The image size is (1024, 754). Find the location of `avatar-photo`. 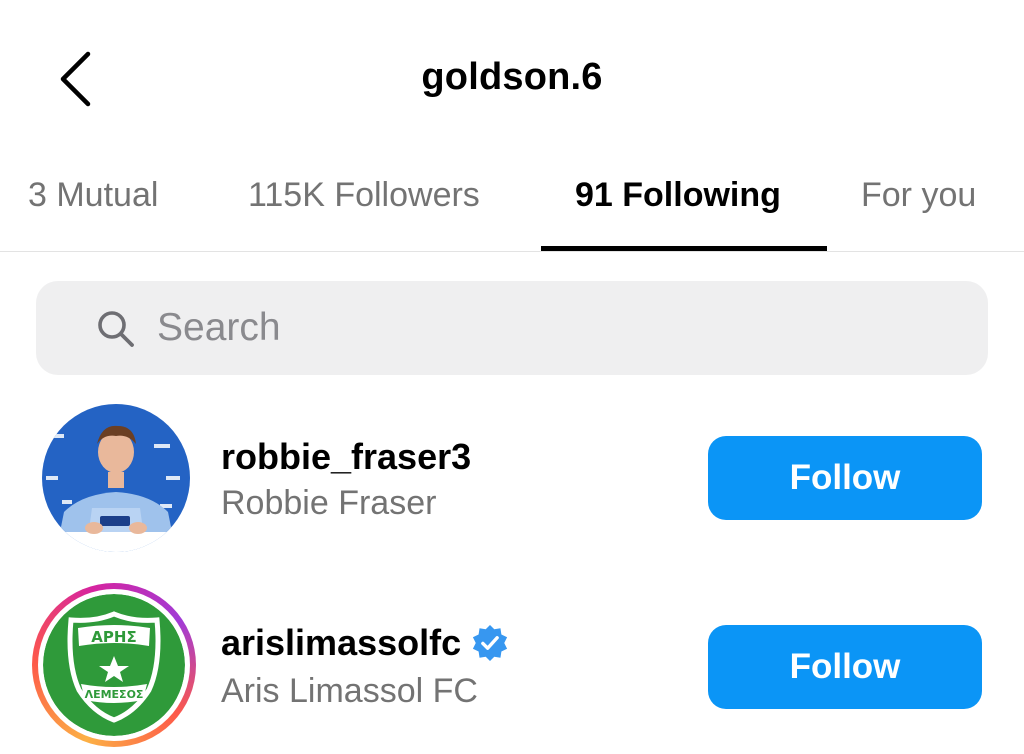

avatar-photo is located at coordinates (116, 478).